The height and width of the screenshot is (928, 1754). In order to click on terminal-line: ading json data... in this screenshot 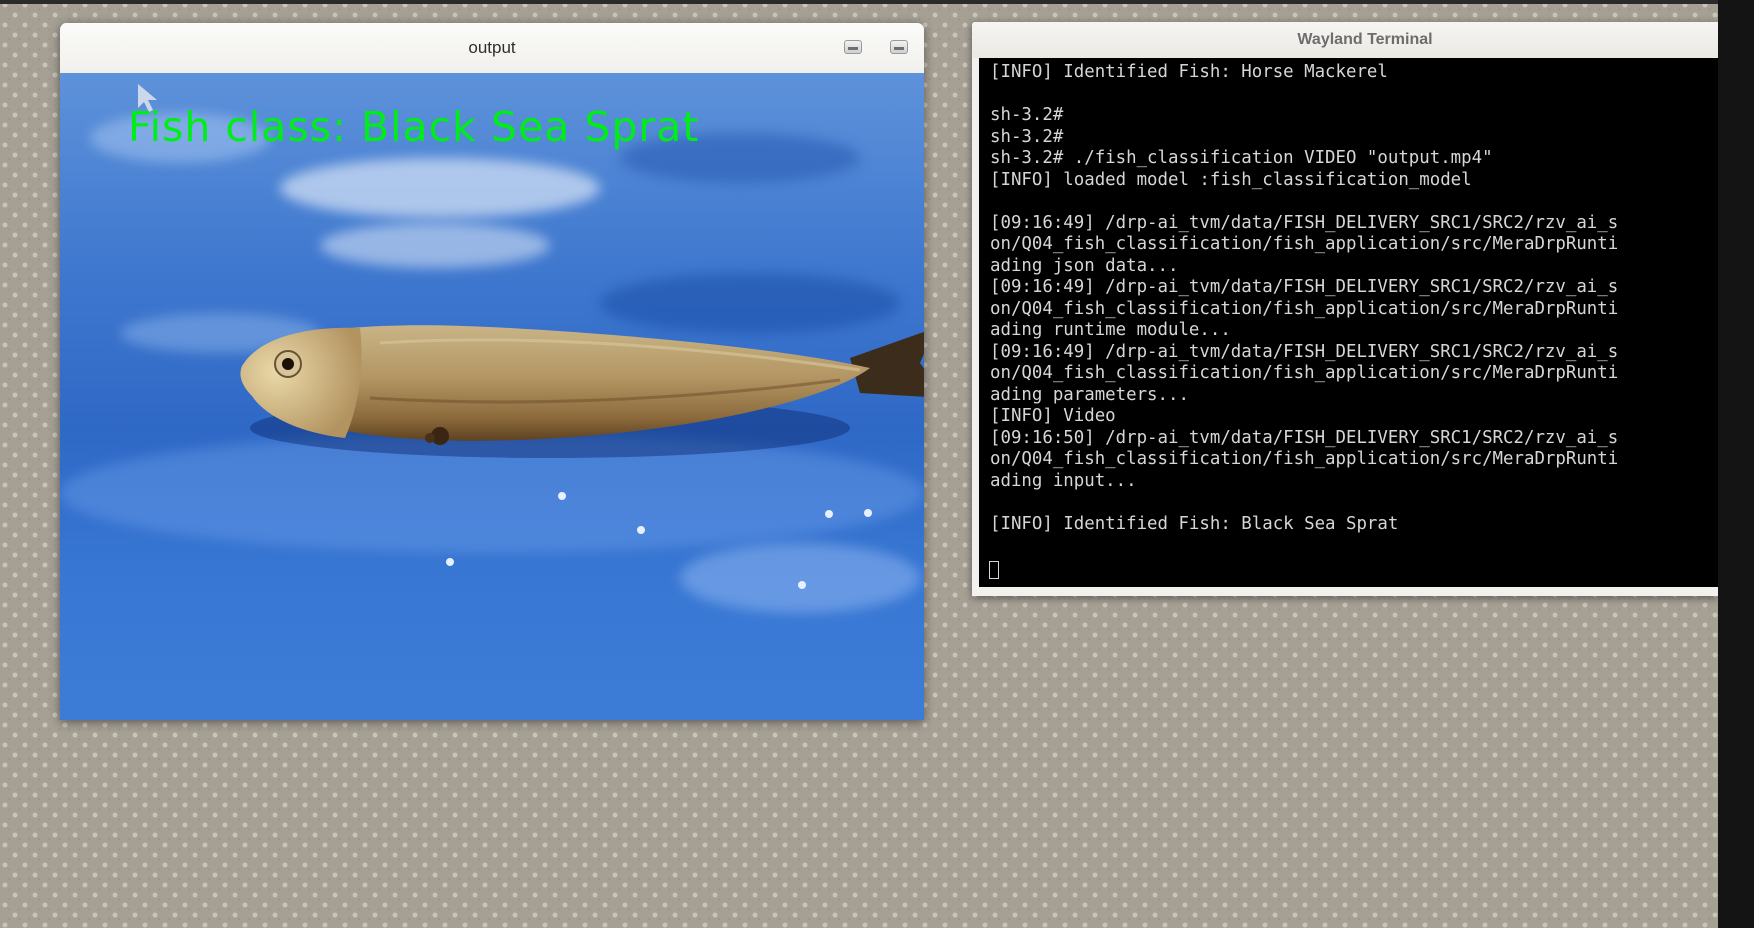, I will do `click(1084, 265)`.